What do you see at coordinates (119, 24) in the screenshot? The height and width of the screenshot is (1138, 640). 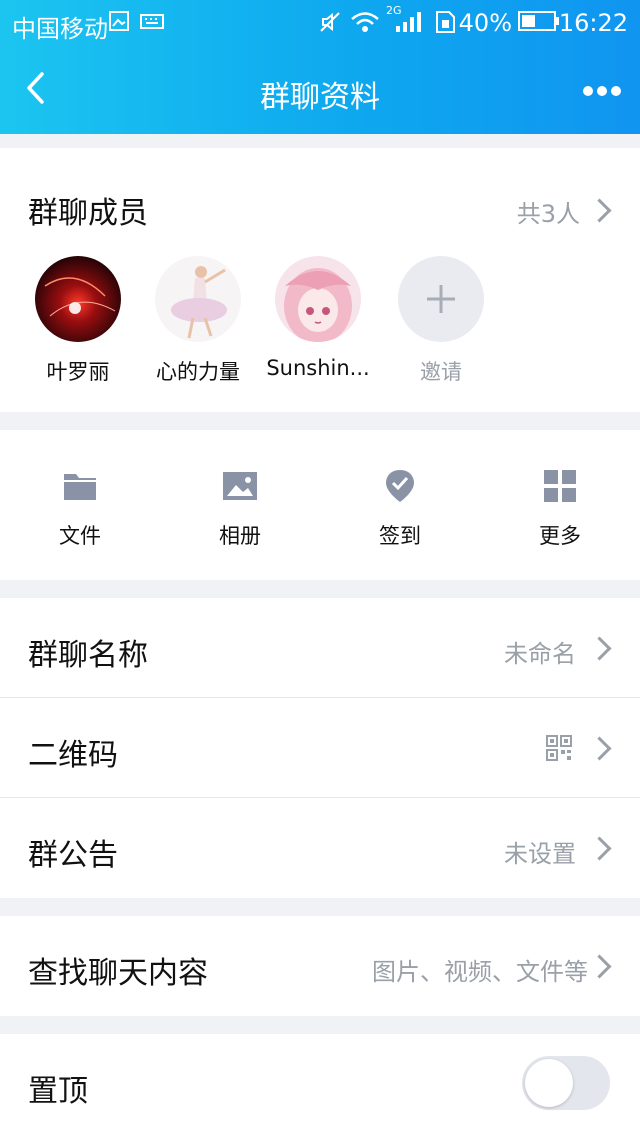 I see `image-notification-icon` at bounding box center [119, 24].